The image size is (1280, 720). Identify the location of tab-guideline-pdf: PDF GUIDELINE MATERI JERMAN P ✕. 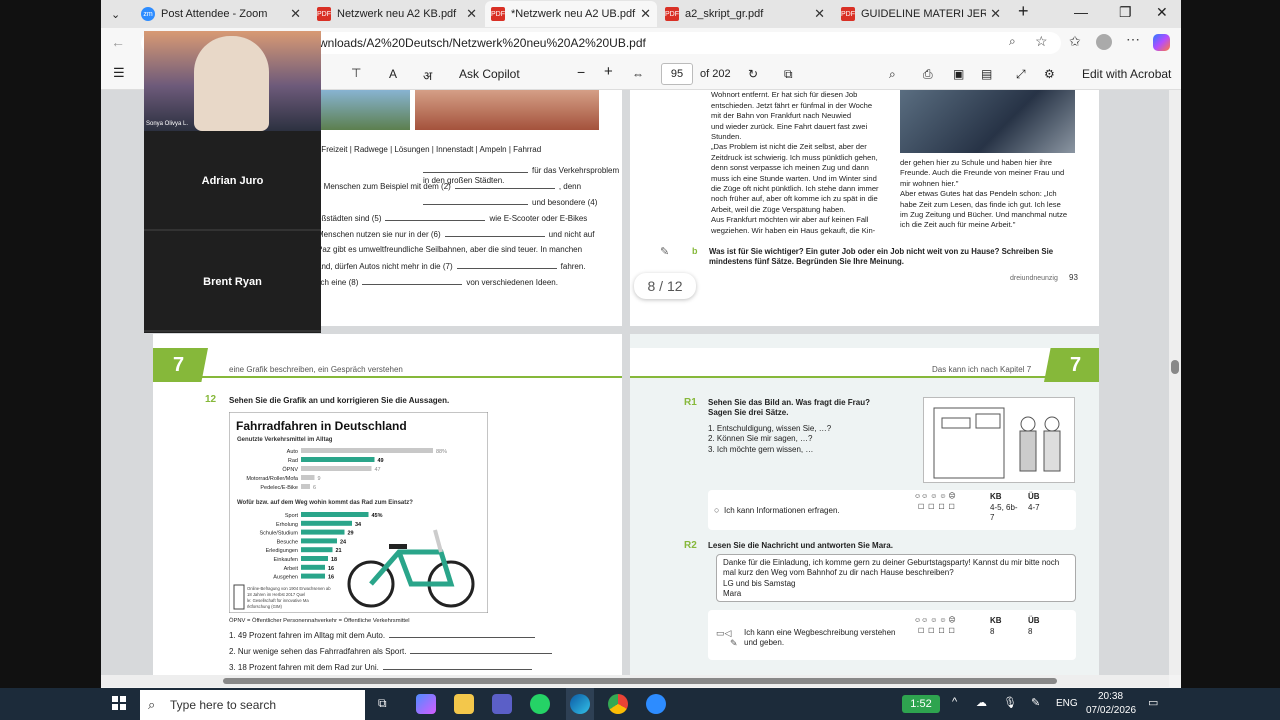
(921, 14).